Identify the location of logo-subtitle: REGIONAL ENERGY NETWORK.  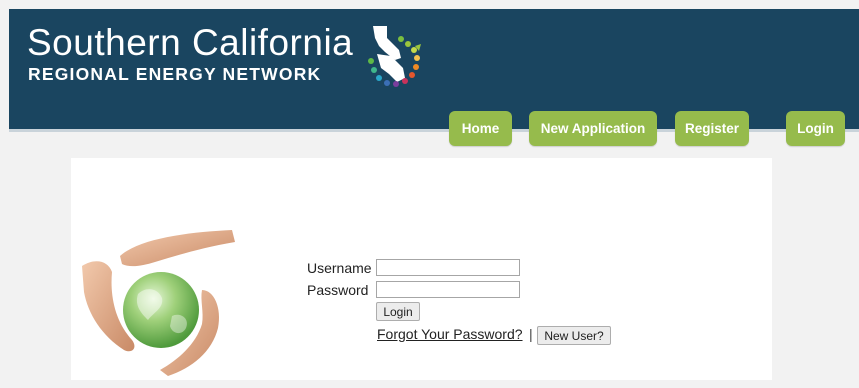
(175, 74).